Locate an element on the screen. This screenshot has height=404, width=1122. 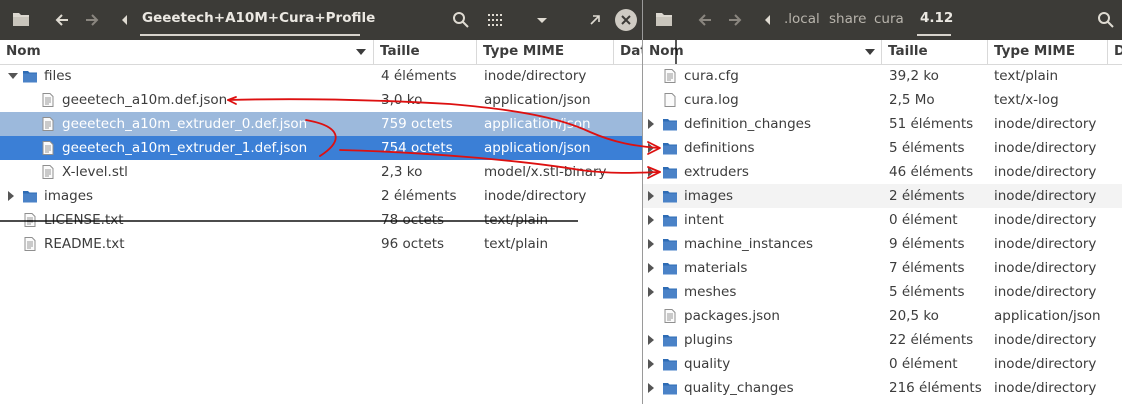
right-column-header: Nom Taille Type MIME Date is located at coordinates (882, 52).